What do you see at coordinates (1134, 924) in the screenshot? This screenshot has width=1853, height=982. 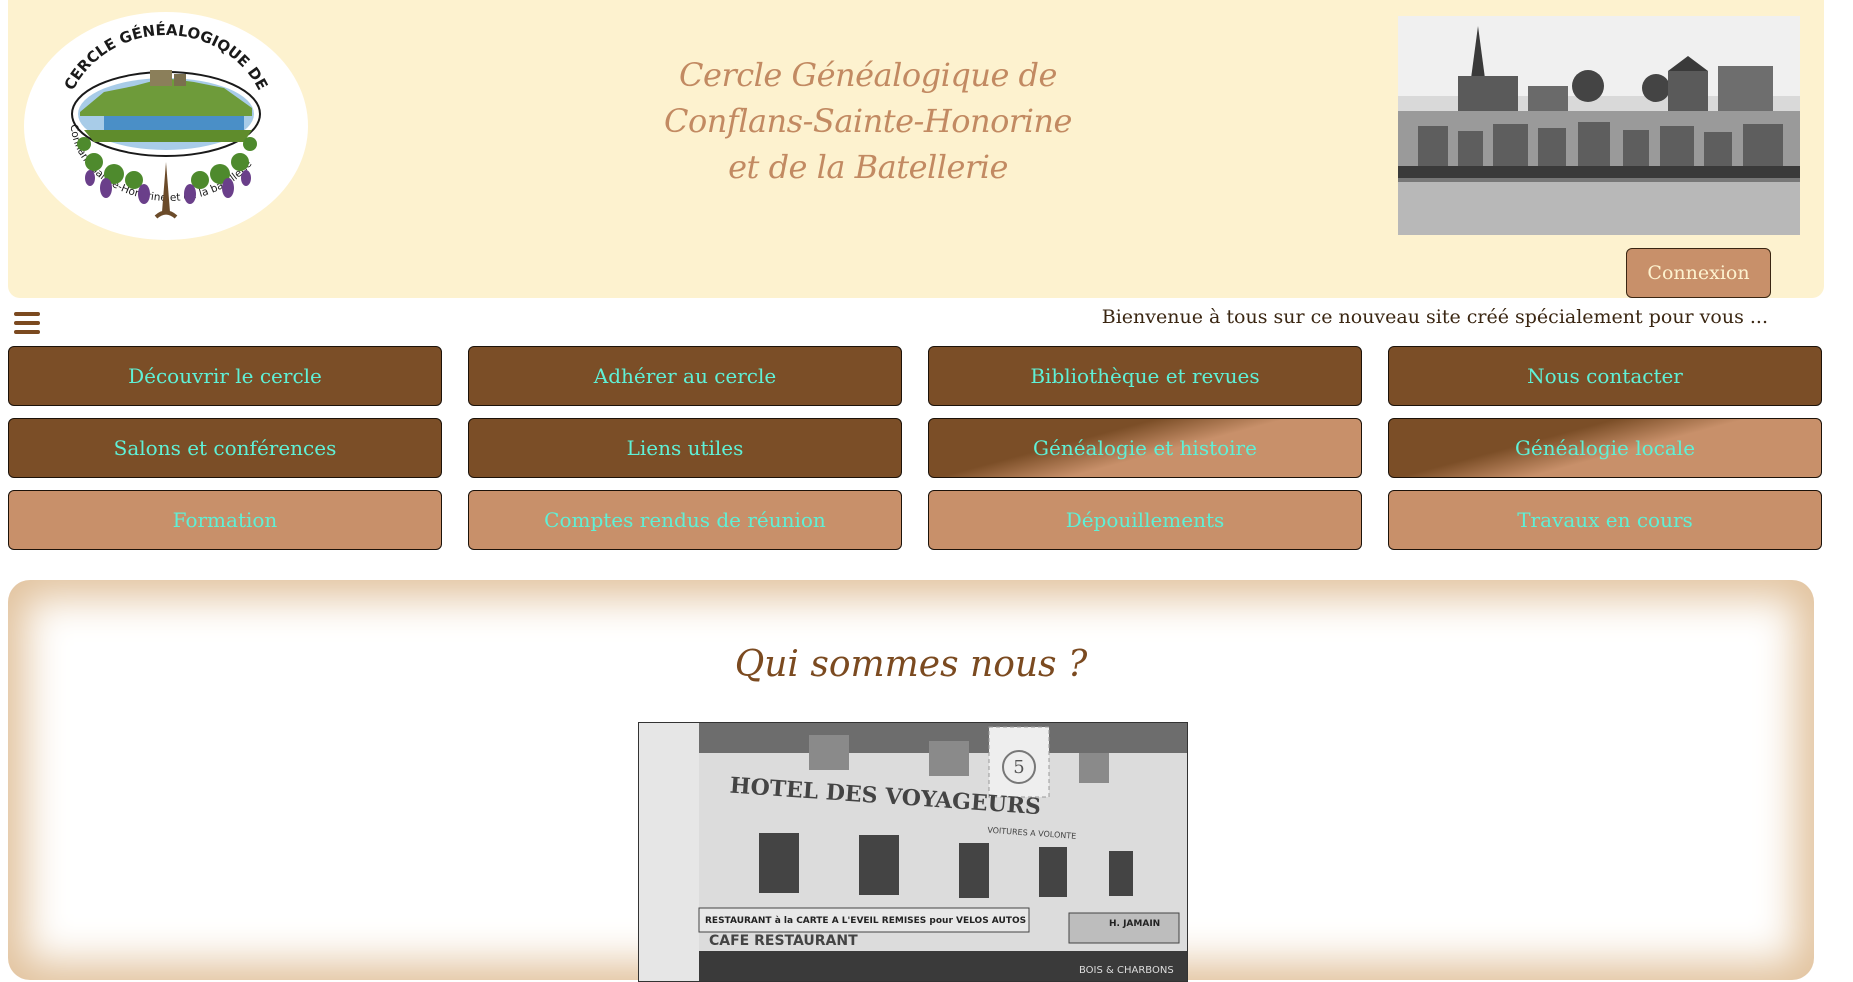 I see `right-sign: H. JAMAIN` at bounding box center [1134, 924].